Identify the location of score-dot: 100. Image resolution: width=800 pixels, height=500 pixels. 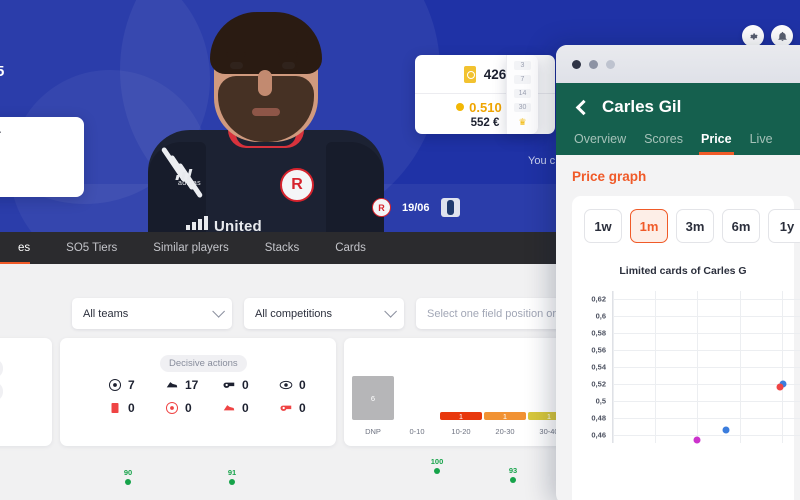
(437, 465).